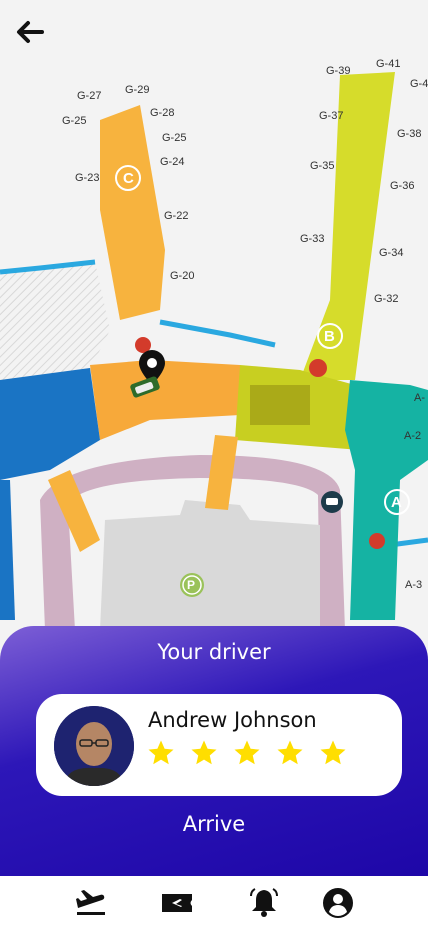 This screenshot has height=926, width=428. I want to click on arrive-button: Arrive, so click(214, 824).